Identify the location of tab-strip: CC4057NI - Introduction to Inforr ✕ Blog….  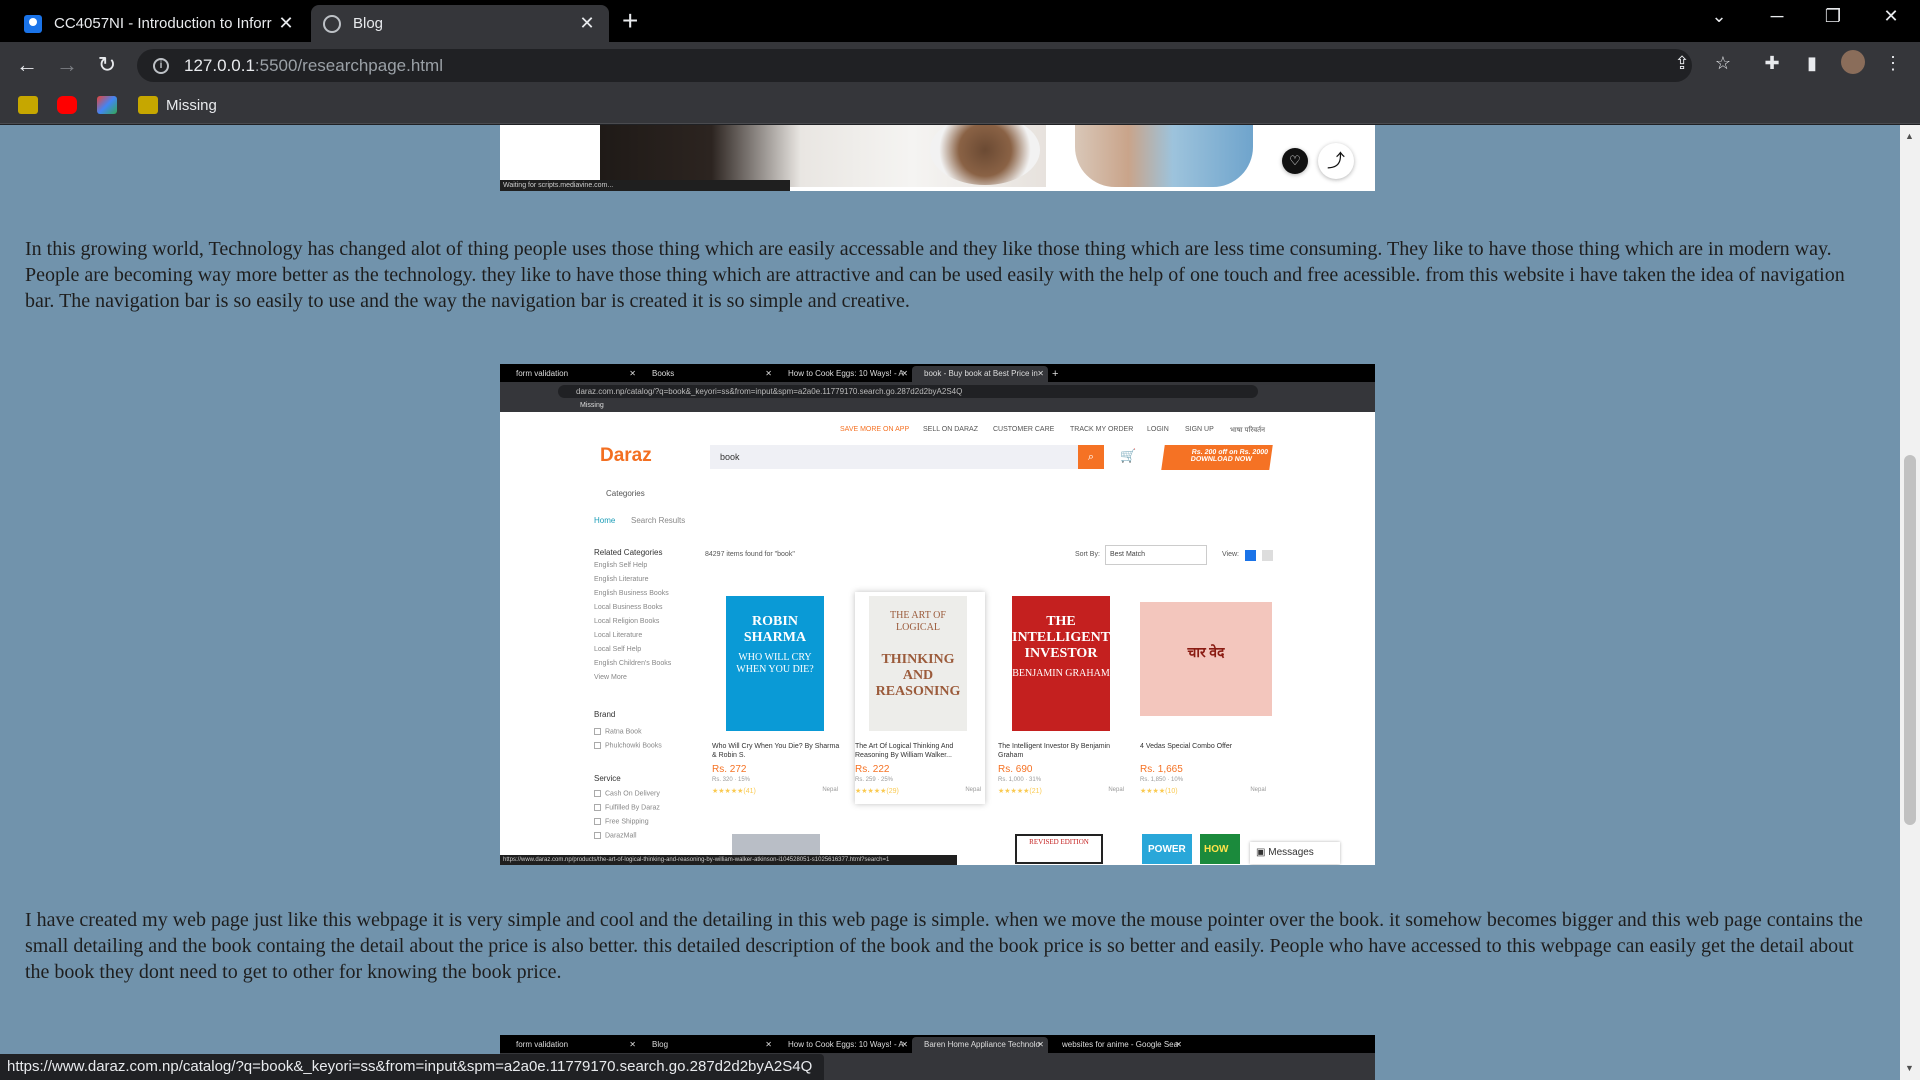
(960, 21).